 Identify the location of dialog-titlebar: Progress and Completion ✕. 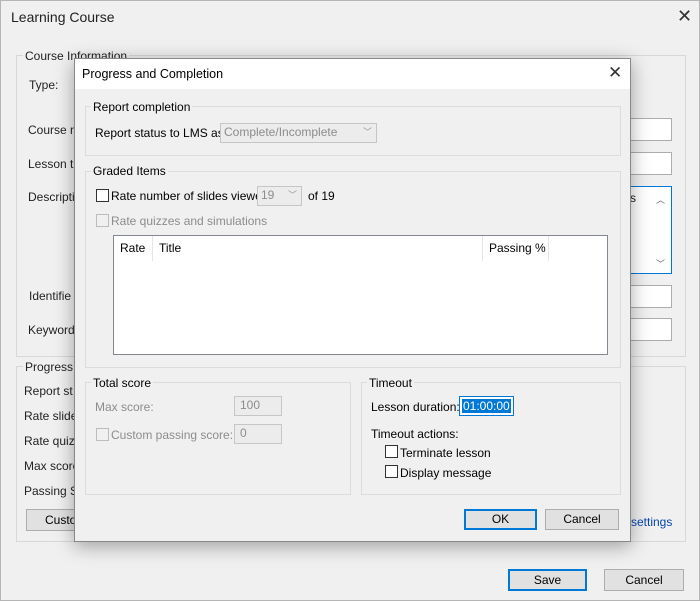
(352, 74).